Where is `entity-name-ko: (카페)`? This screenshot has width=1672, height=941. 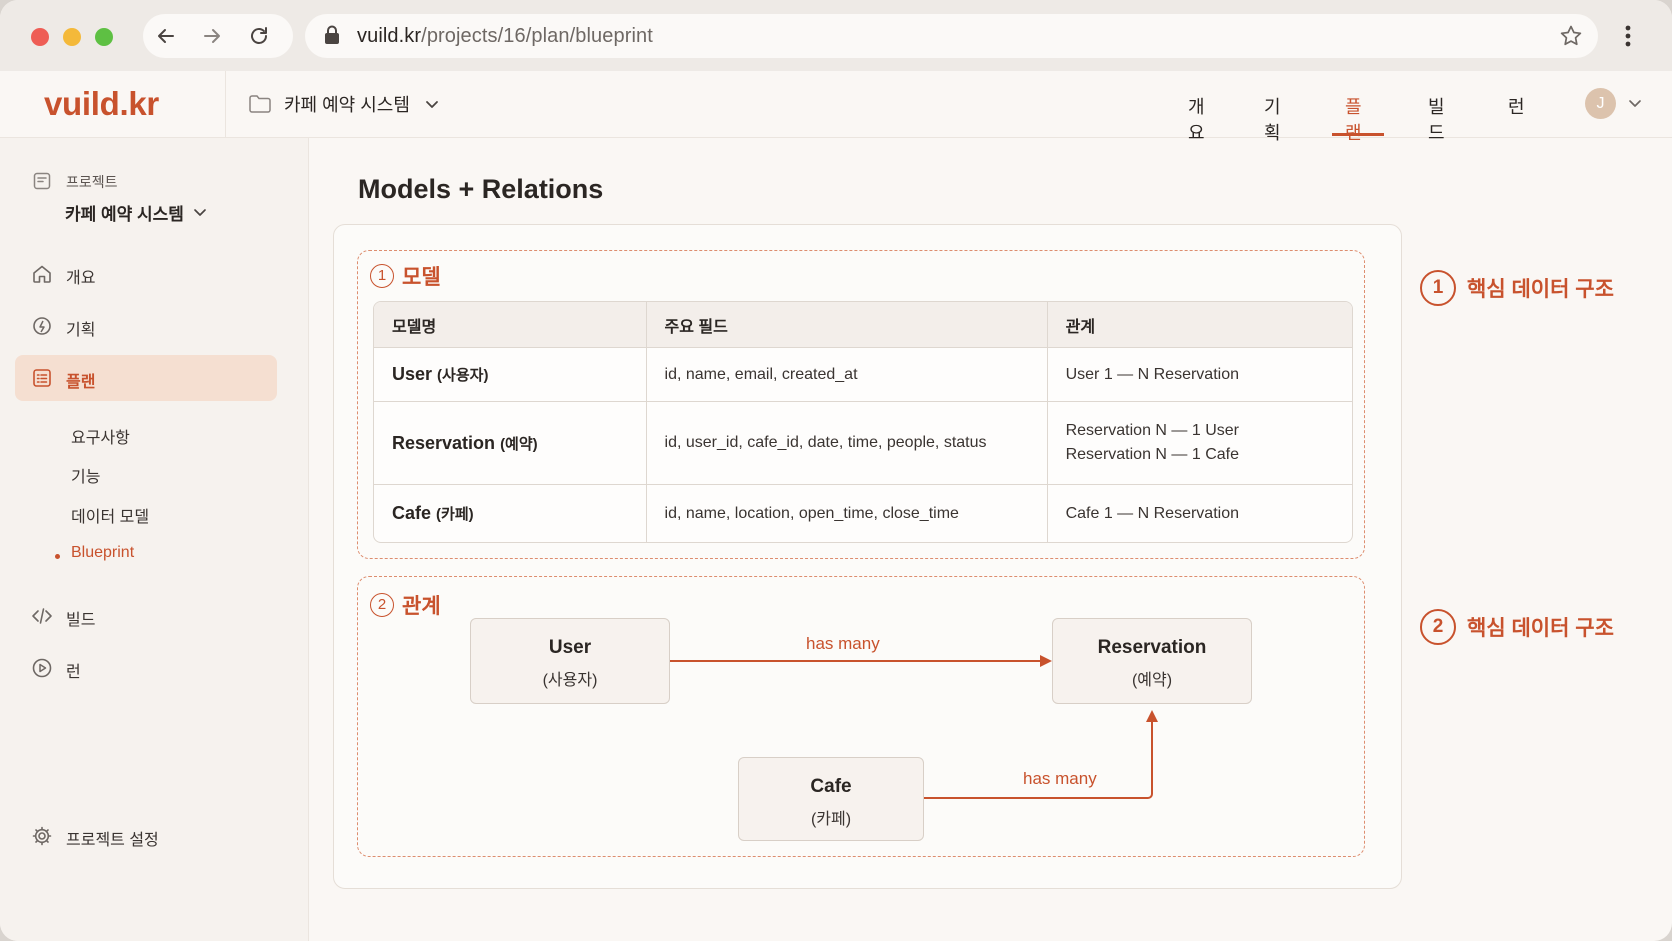 entity-name-ko: (카페) is located at coordinates (831, 819).